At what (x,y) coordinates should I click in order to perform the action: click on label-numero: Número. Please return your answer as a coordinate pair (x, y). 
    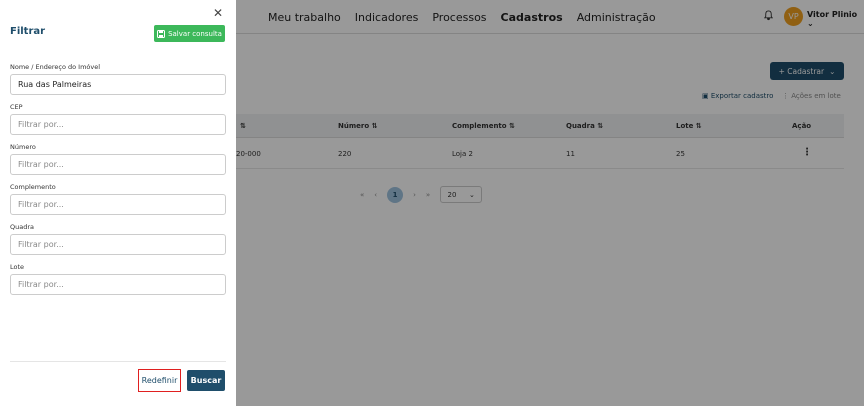
    Looking at the image, I should click on (23, 147).